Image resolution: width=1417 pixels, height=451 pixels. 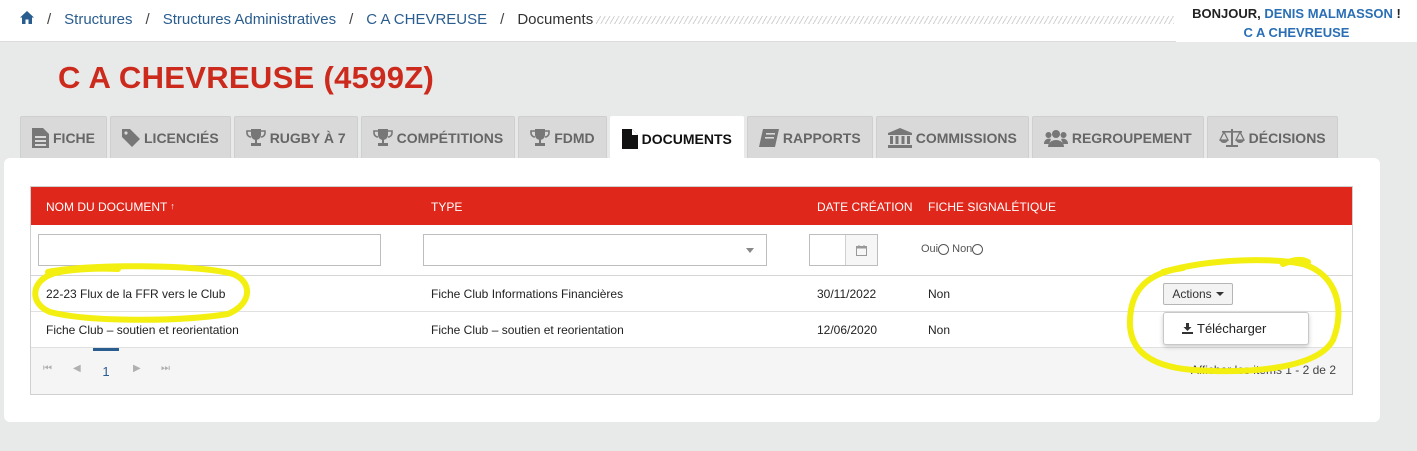 What do you see at coordinates (962, 249) in the screenshot?
I see `radio-non-label: Non` at bounding box center [962, 249].